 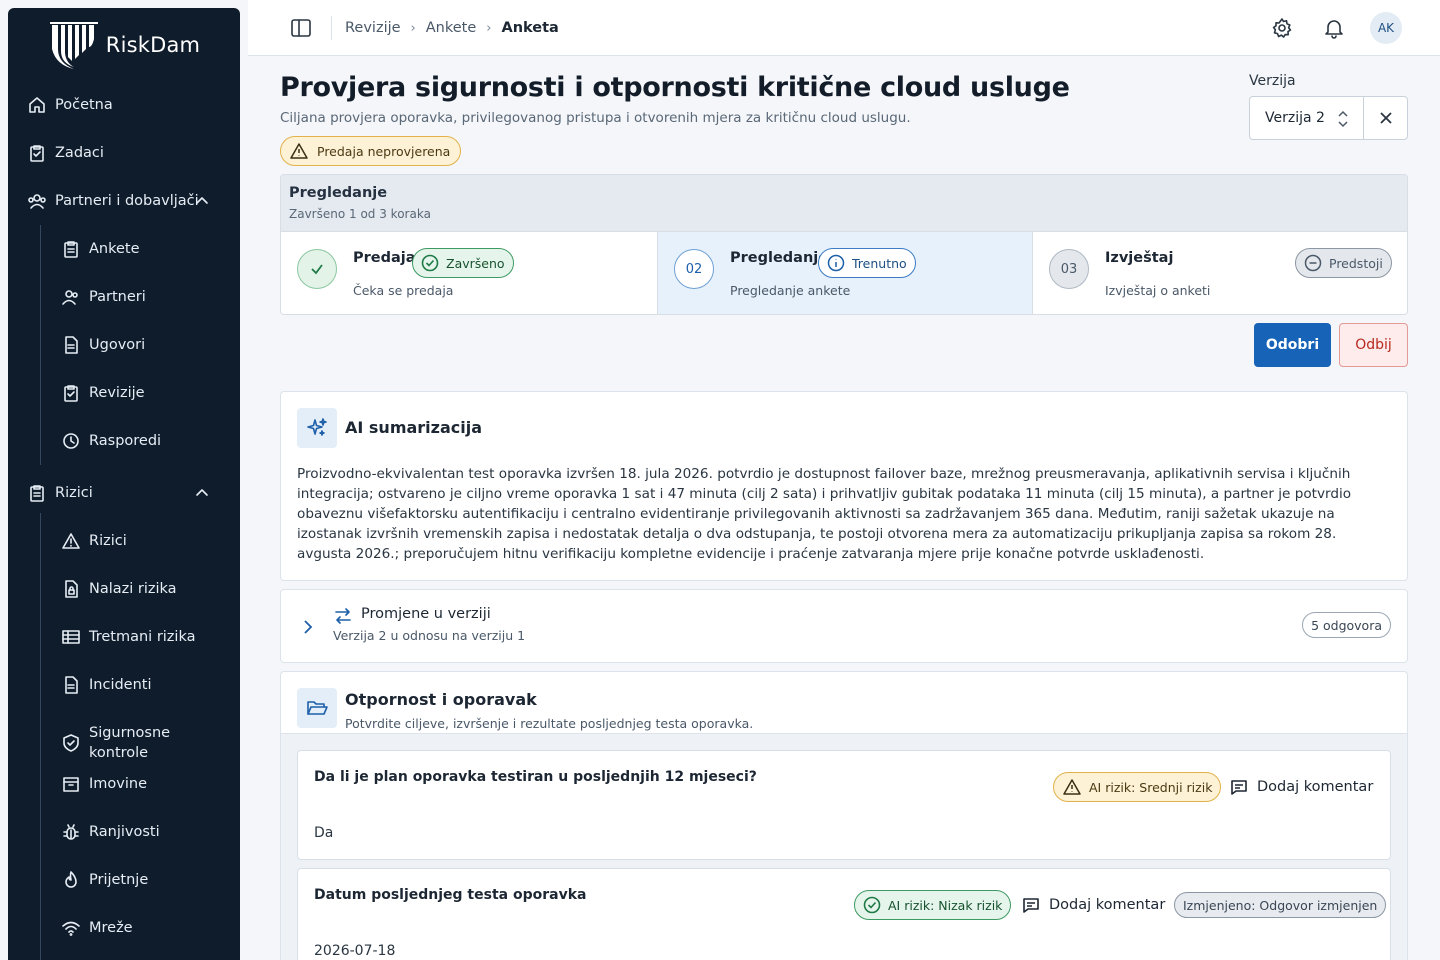 What do you see at coordinates (71, 685) in the screenshot?
I see `document-icon` at bounding box center [71, 685].